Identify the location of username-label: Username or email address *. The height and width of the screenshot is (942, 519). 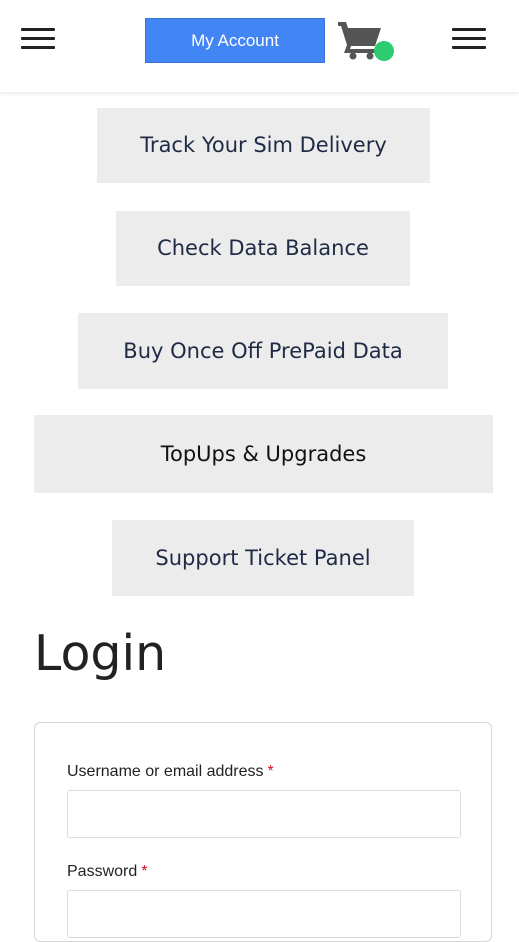
(170, 772).